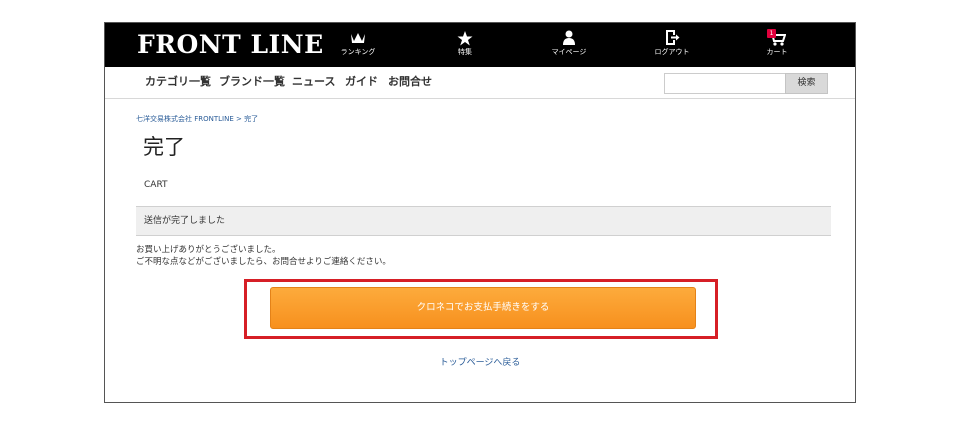 This screenshot has height=425, width=960. Describe the element at coordinates (480, 83) in the screenshot. I see `category-nav: カテゴリ一覧 ブランド一覧 ニュース ガイド お問合せ 検索` at that location.